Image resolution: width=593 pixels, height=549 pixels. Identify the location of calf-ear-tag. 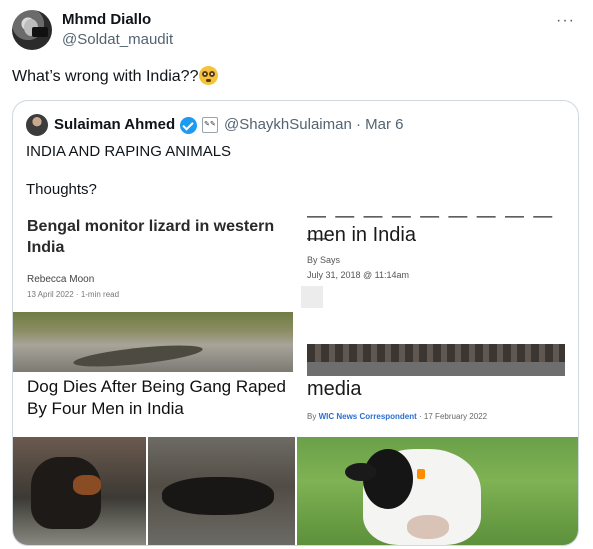
(421, 474).